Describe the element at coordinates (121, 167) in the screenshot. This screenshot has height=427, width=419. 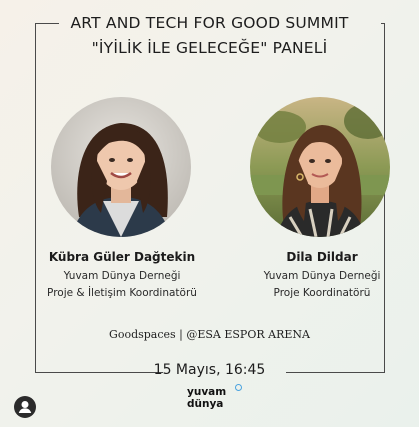
I see `speaker1-photo` at that location.